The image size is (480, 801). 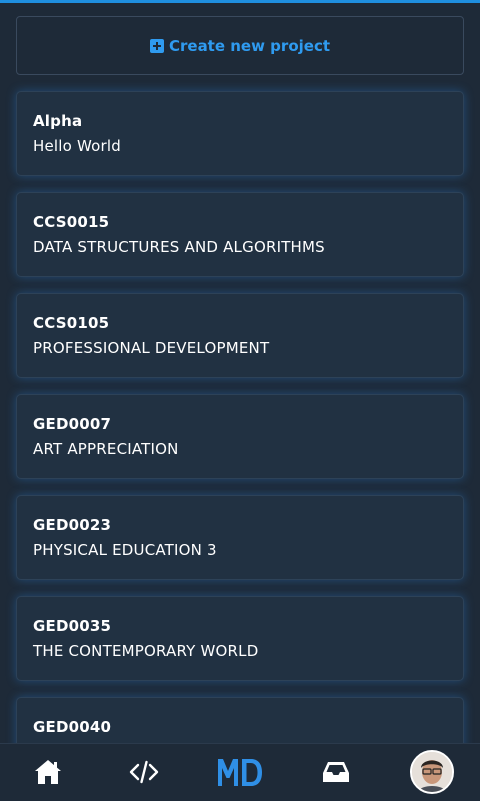 What do you see at coordinates (77, 146) in the screenshot?
I see `project-name: Hello World` at bounding box center [77, 146].